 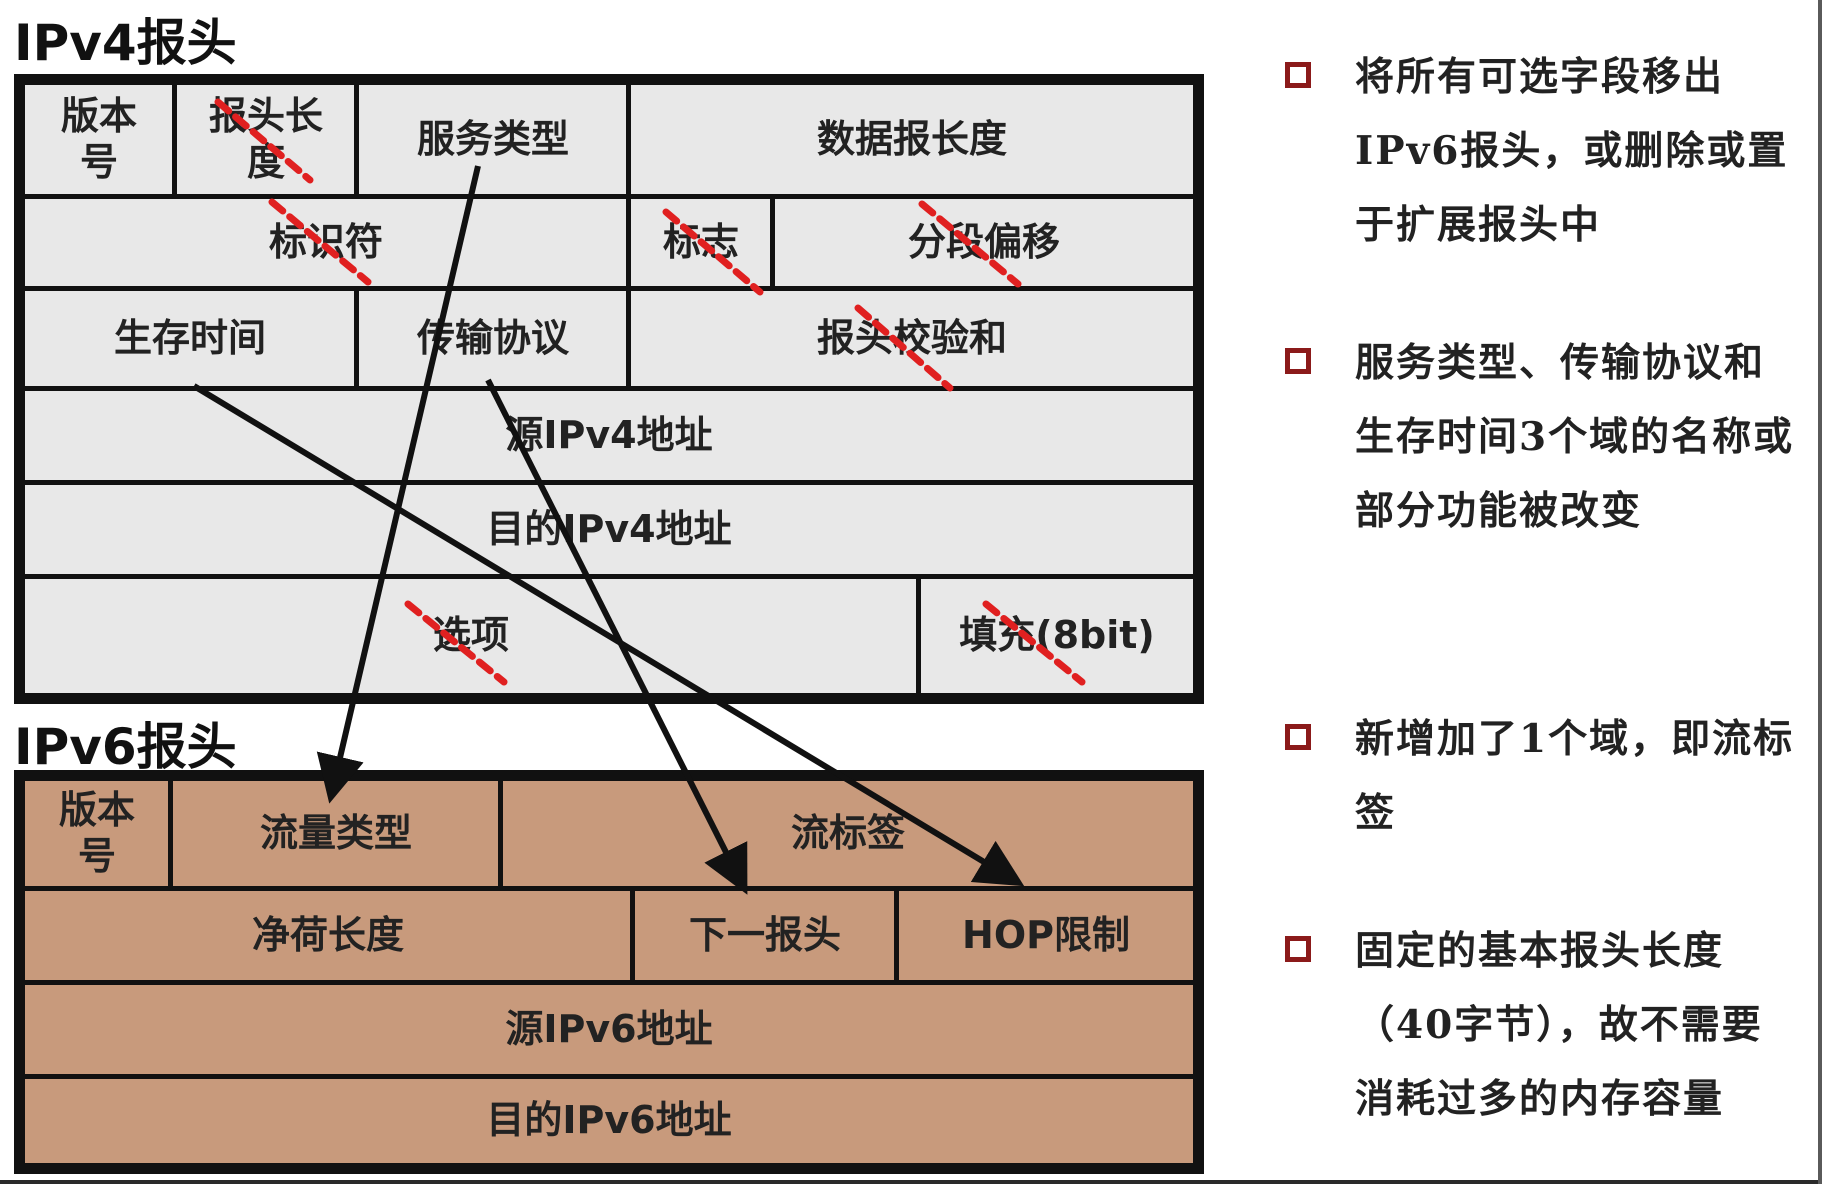 What do you see at coordinates (911, 1182) in the screenshot?
I see `frame-edge-bottom` at bounding box center [911, 1182].